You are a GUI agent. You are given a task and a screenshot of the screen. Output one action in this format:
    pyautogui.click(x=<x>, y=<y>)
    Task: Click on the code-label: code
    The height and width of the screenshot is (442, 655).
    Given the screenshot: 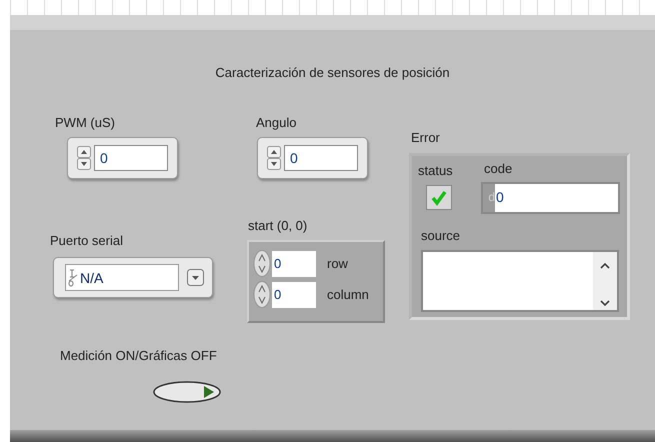 What is the action you would take?
    pyautogui.click(x=498, y=168)
    